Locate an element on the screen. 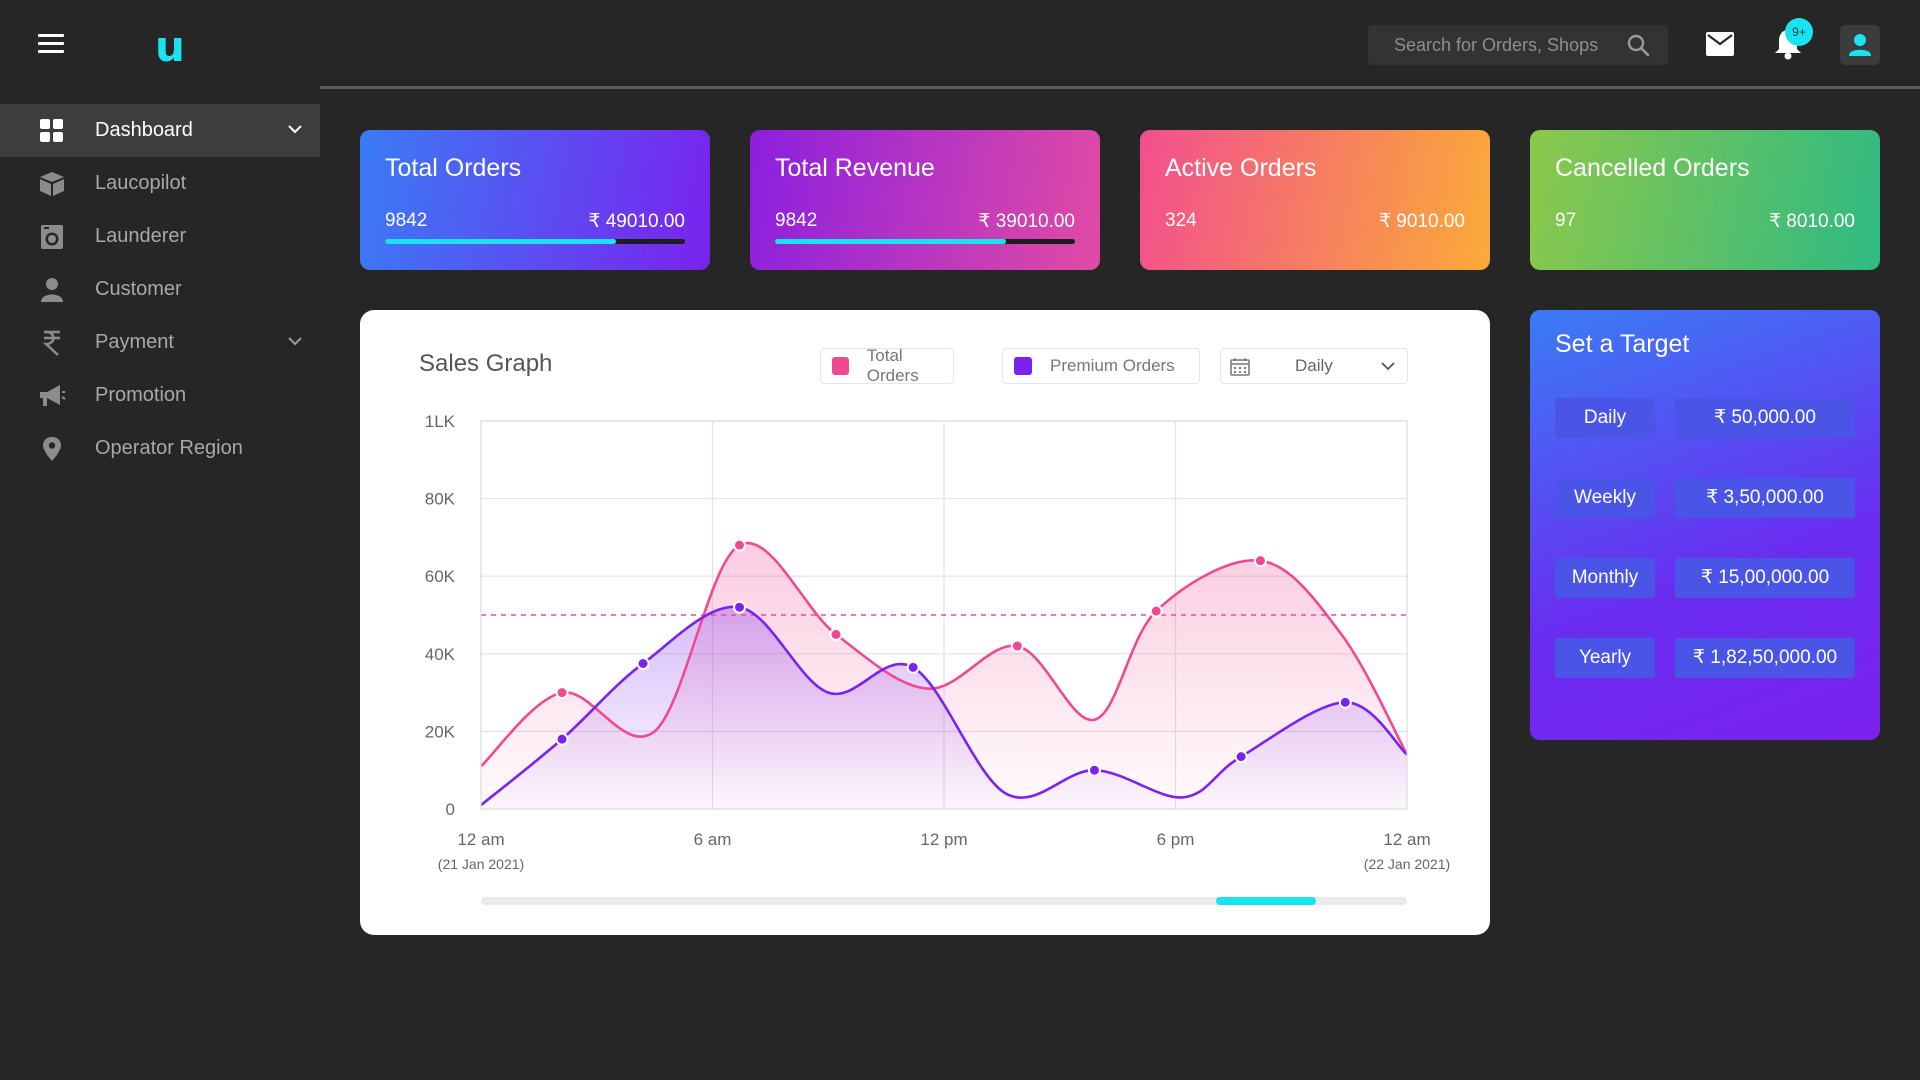 This screenshot has height=1080, width=1920. graph-title: Sales Graph is located at coordinates (486, 363).